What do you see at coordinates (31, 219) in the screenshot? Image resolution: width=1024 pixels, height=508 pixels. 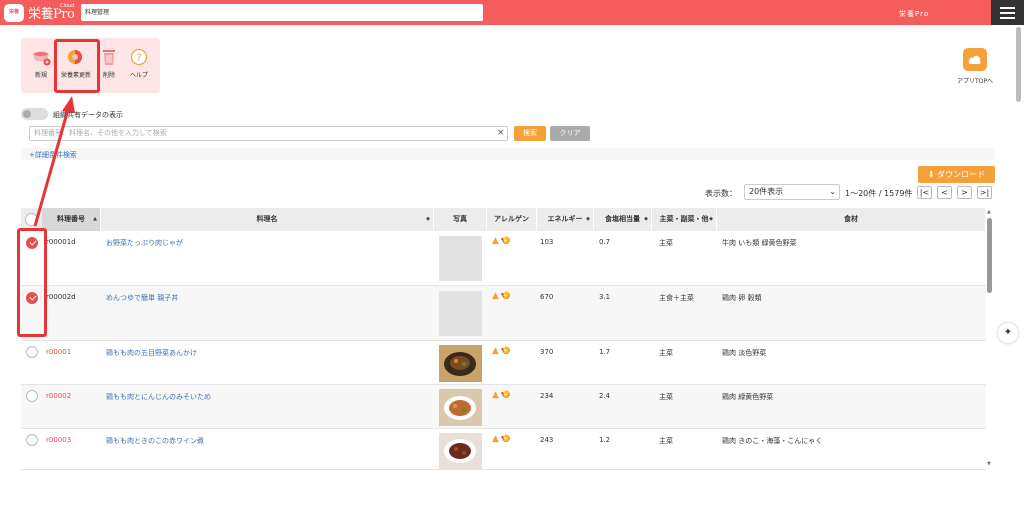 I see `select-all-checkbox` at bounding box center [31, 219].